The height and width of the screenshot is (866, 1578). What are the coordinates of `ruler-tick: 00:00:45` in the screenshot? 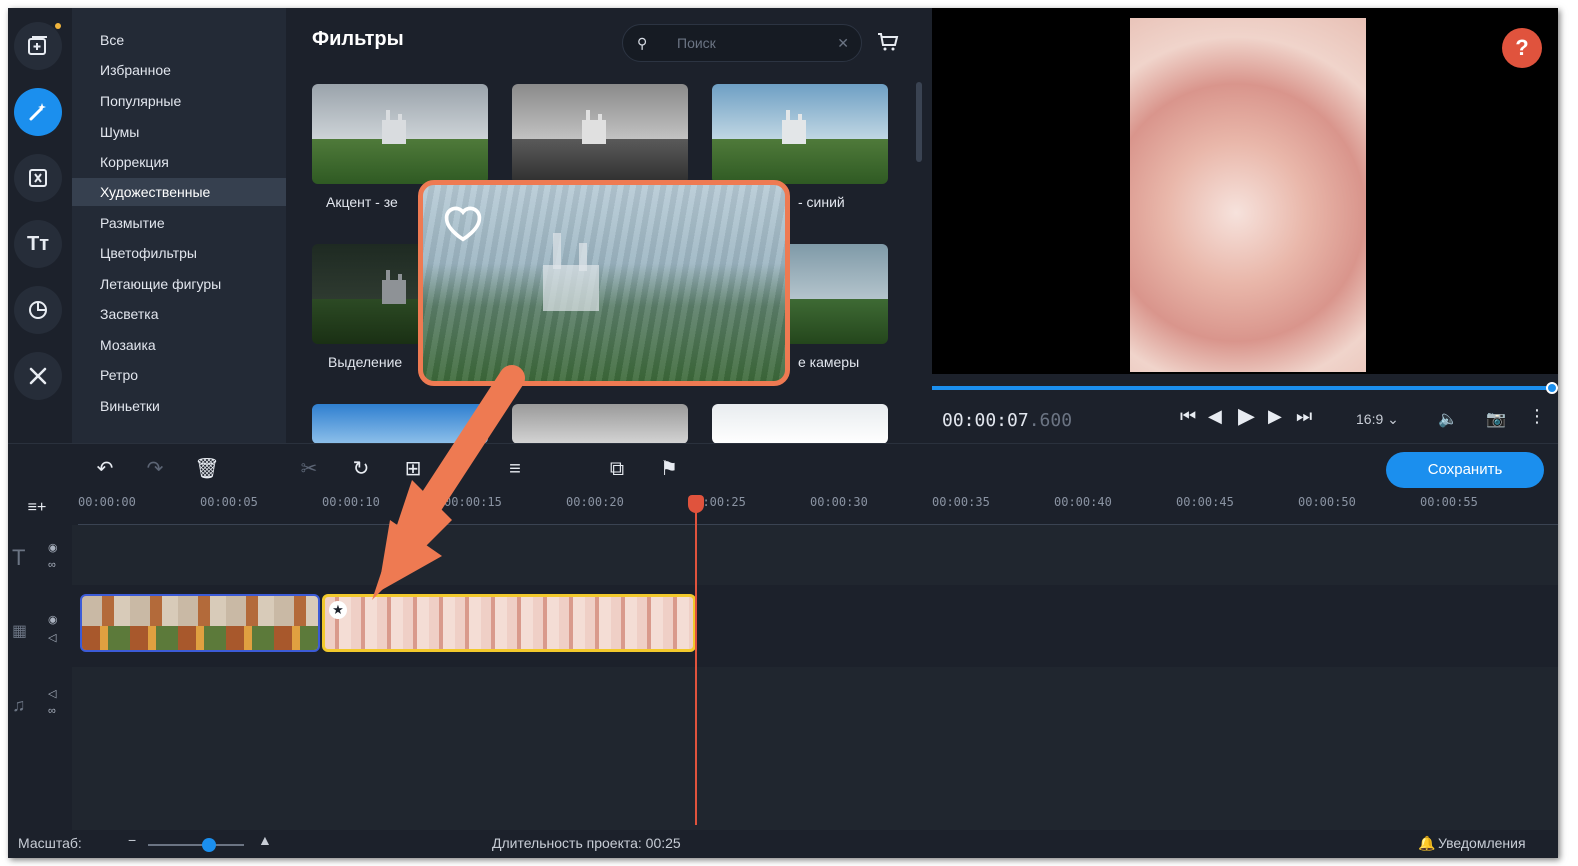 It's located at (1205, 502).